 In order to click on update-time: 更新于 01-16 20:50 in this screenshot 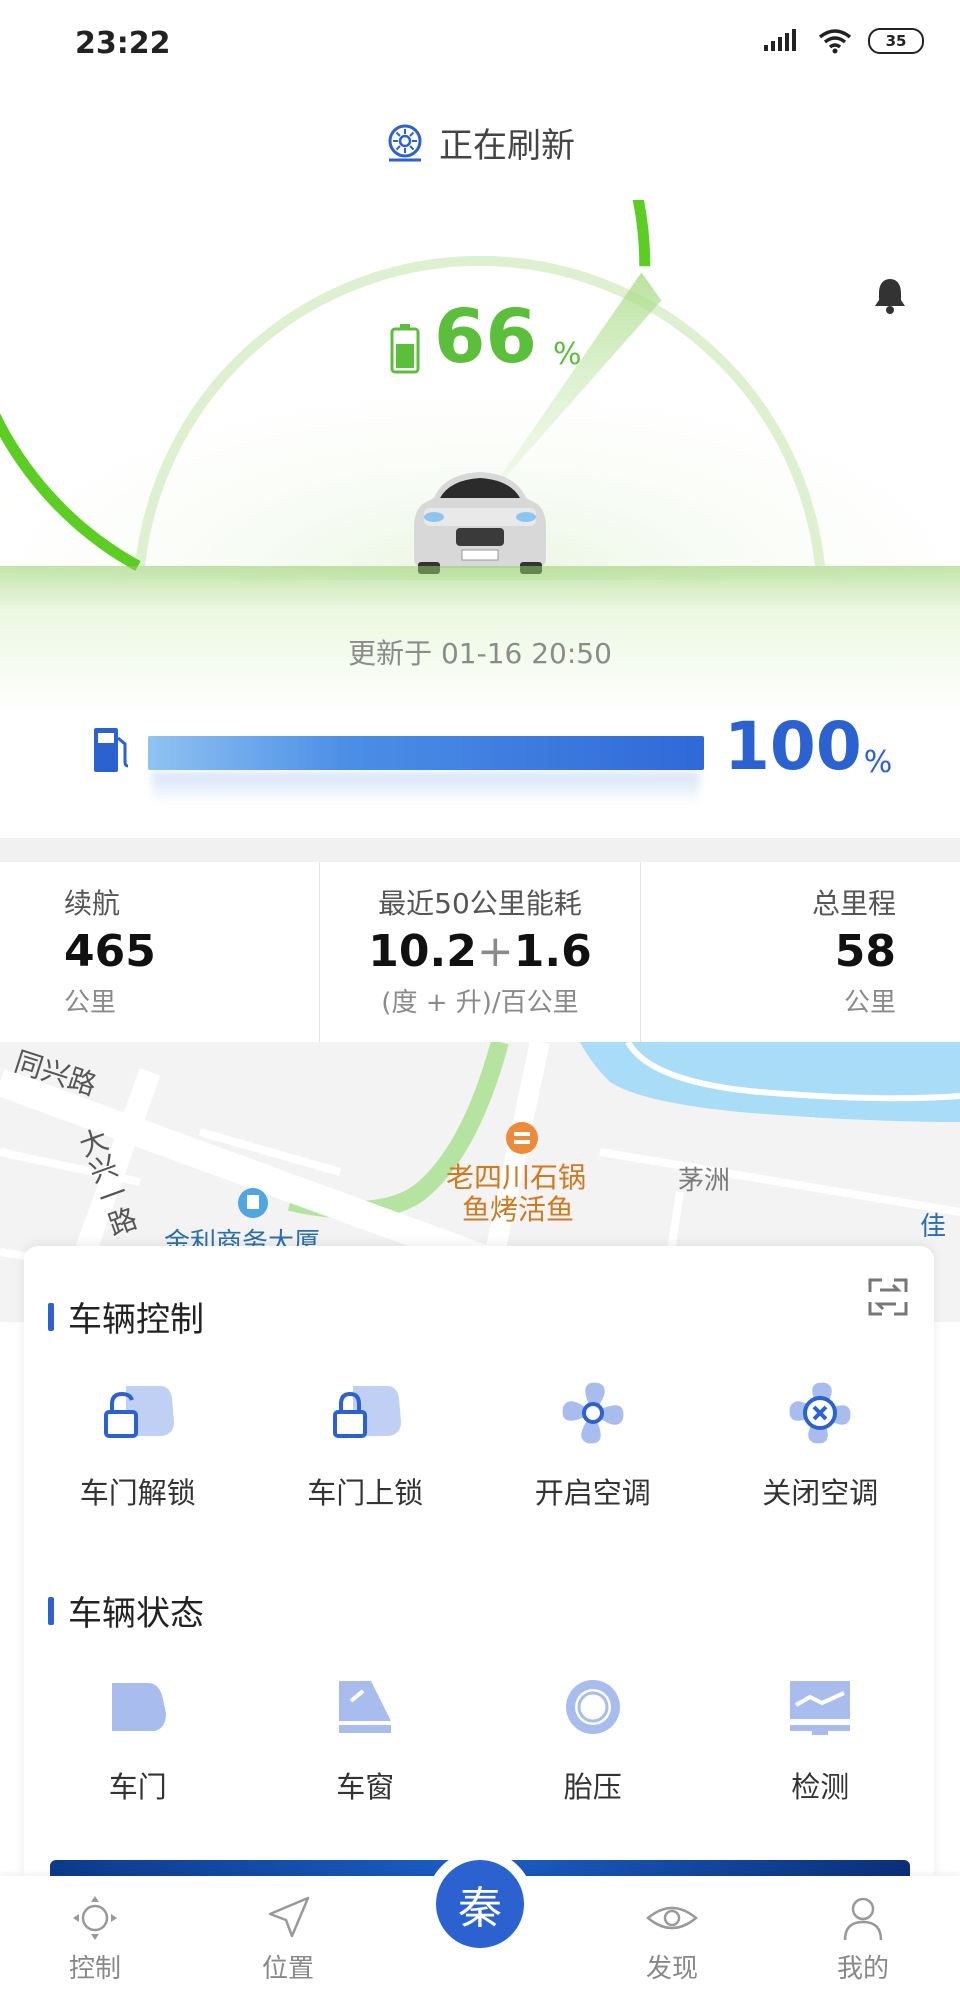, I will do `click(480, 653)`.